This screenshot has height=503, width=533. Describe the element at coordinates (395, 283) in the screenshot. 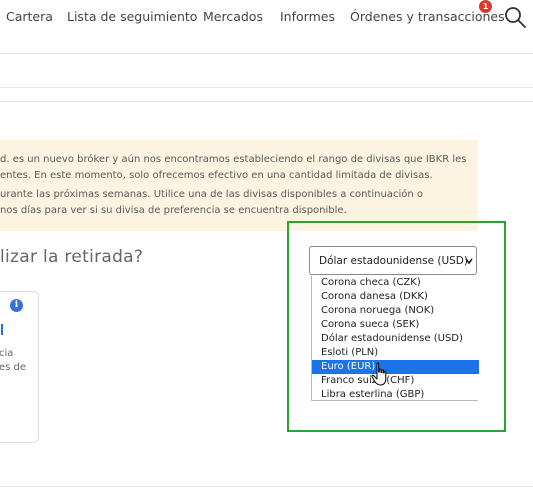

I see `option-czk: Corona checa (CZK)` at that location.